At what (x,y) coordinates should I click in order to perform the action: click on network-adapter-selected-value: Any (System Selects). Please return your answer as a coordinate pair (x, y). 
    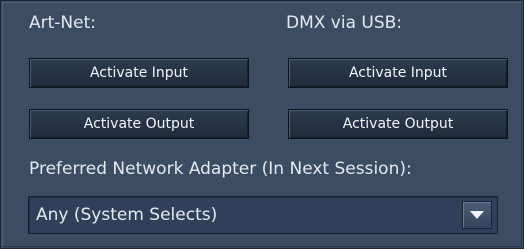
    Looking at the image, I should click on (127, 215).